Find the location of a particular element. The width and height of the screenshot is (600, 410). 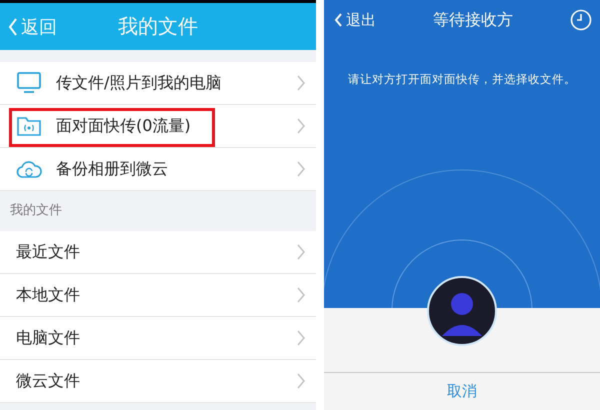

monitor-icon is located at coordinates (29, 83).